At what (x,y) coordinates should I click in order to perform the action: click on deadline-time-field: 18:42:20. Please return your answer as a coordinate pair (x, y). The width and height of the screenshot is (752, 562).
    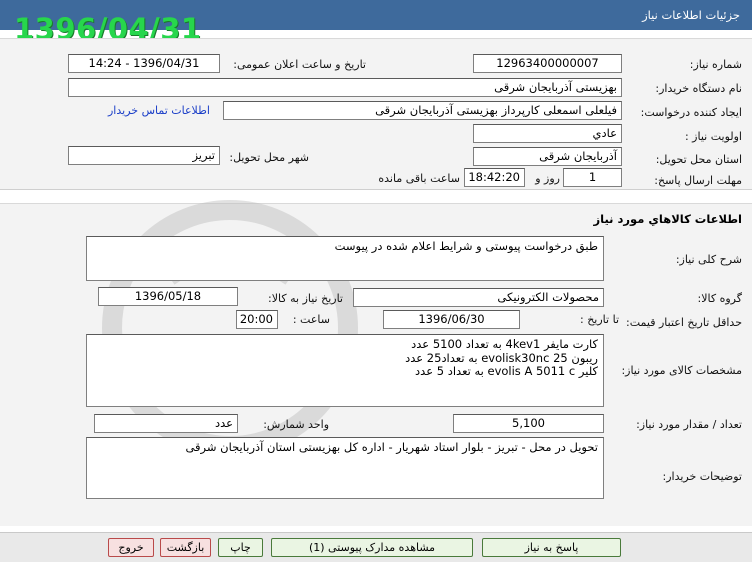
    Looking at the image, I should click on (494, 177).